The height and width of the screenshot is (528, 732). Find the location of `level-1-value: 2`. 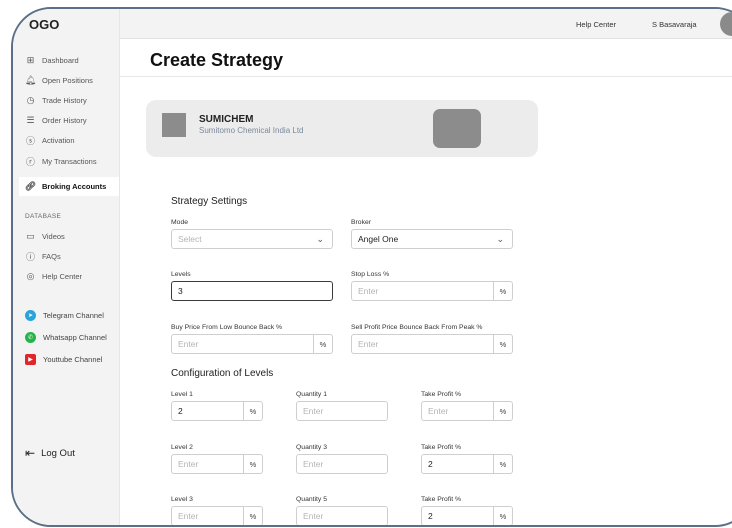

level-1-value: 2 is located at coordinates (180, 411).